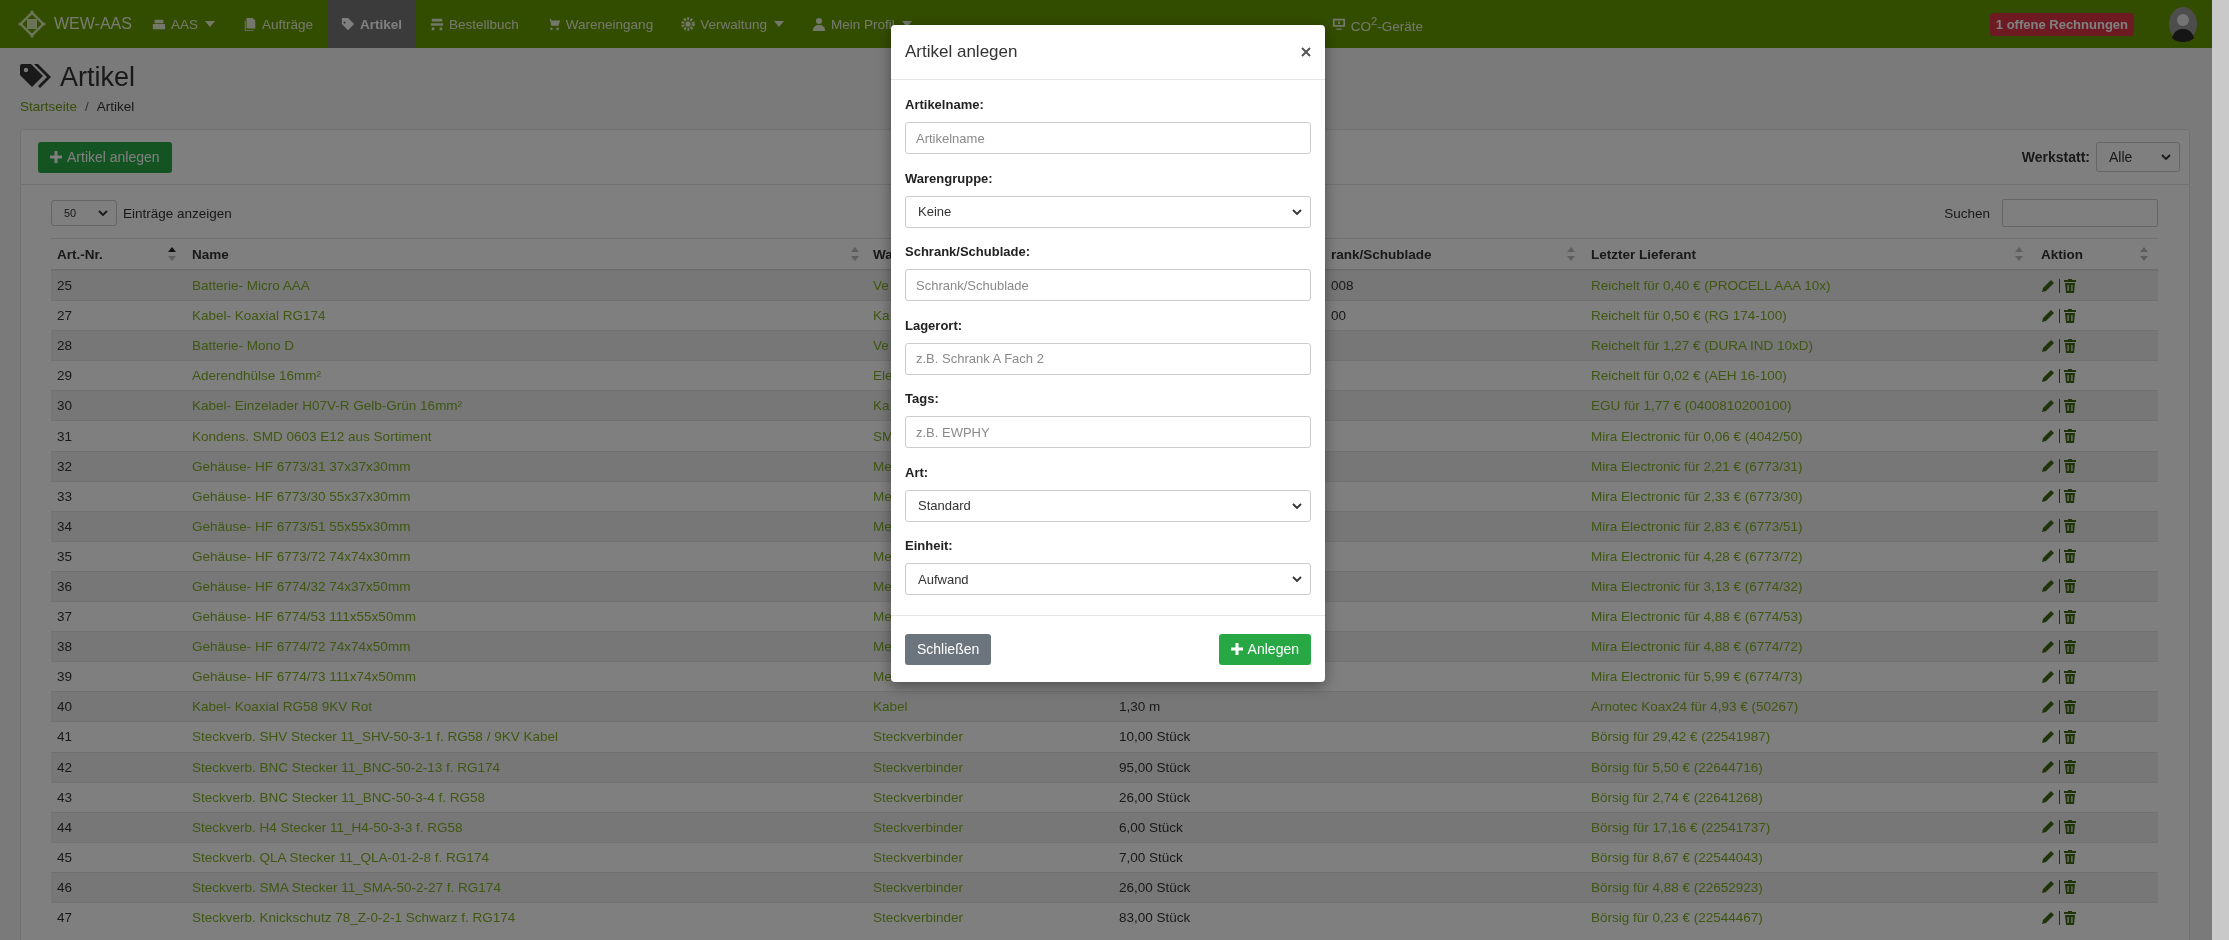 Image resolution: width=2229 pixels, height=940 pixels. I want to click on table-link: Reichelt für 1,27 € (DURA IND 10xD), so click(1702, 346).